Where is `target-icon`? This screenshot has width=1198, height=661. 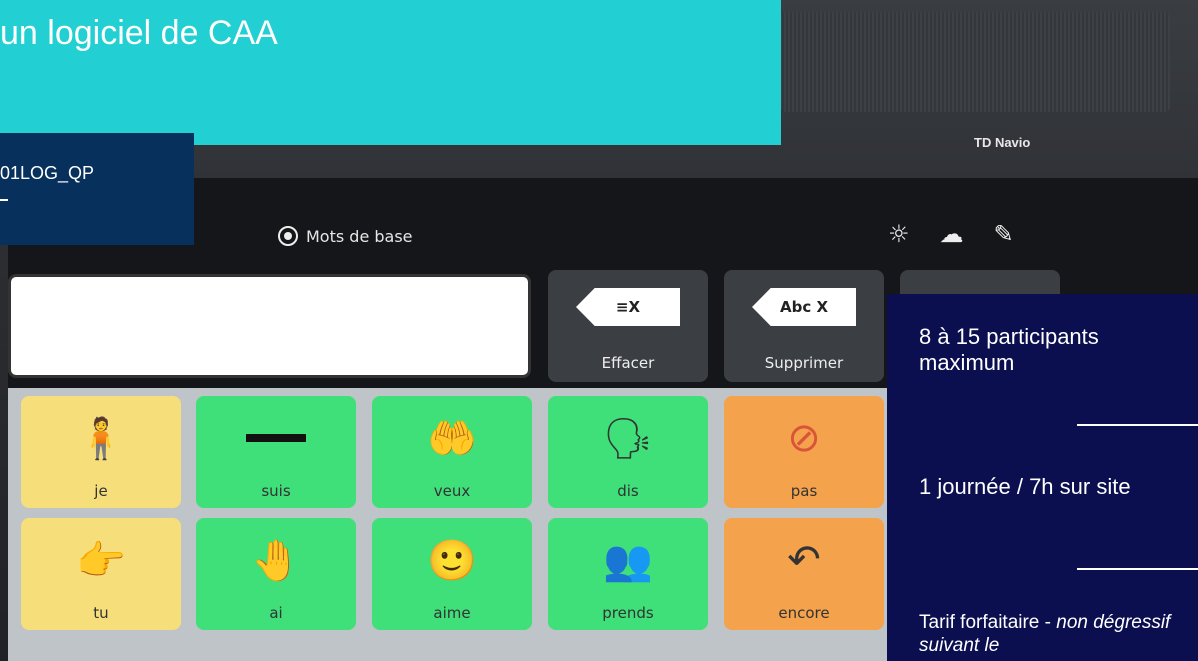
target-icon is located at coordinates (288, 236).